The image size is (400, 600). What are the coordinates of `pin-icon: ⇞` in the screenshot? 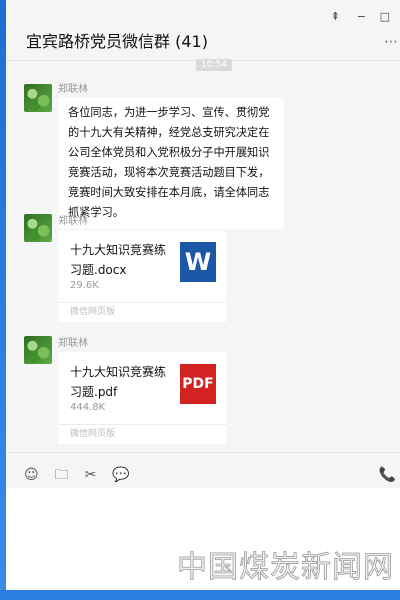 It's located at (335, 16).